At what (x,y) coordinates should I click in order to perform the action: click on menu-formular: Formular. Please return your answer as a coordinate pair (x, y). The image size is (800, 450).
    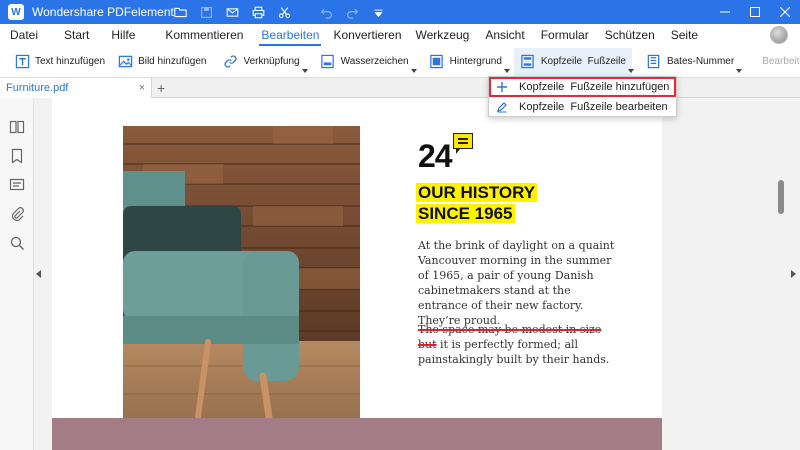
    Looking at the image, I should click on (565, 35).